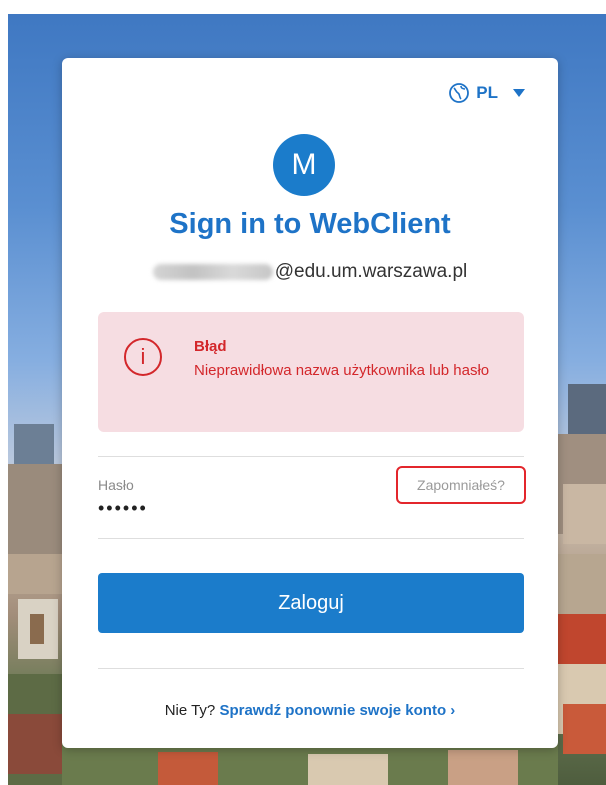 The height and width of the screenshot is (785, 606). What do you see at coordinates (310, 224) in the screenshot?
I see `page-title: Sign in to WebClient` at bounding box center [310, 224].